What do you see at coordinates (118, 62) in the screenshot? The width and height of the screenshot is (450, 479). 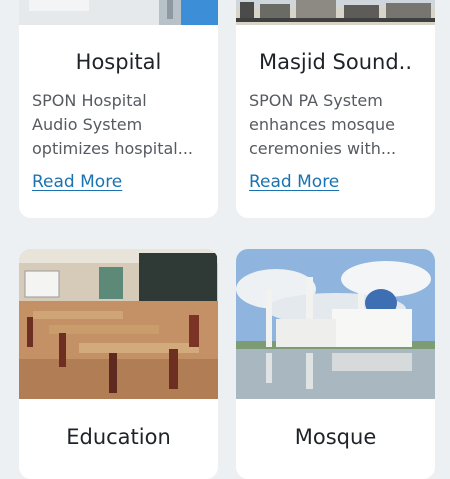 I see `card-title: Hospital` at bounding box center [118, 62].